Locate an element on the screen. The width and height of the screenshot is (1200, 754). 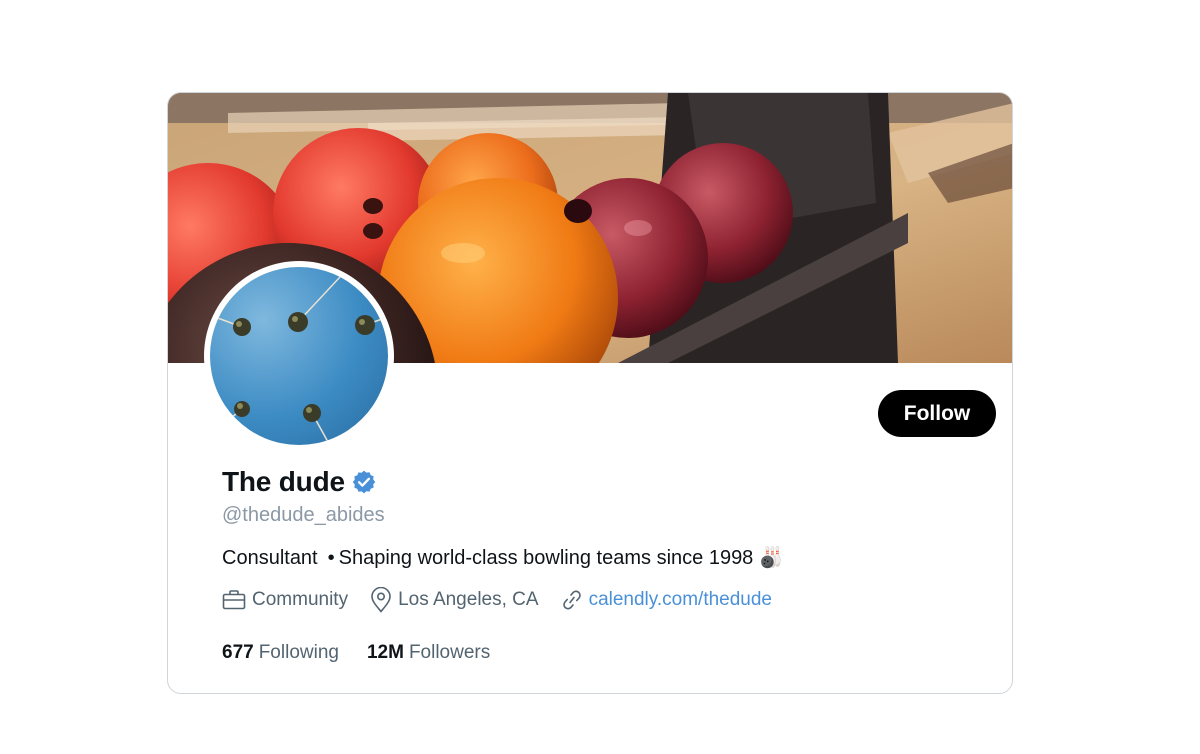
user-handle: @thedude_abides is located at coordinates (303, 515).